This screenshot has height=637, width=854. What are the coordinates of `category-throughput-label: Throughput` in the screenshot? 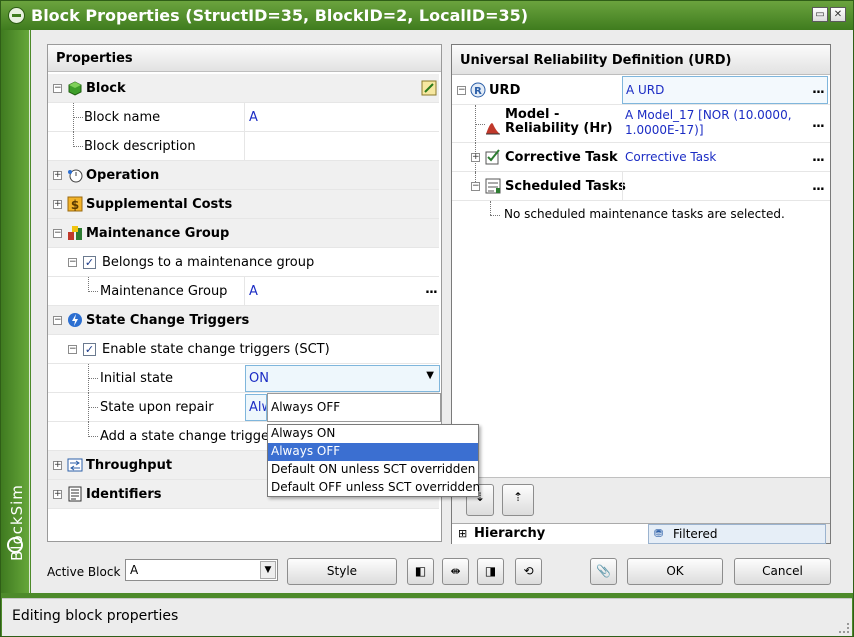 It's located at (129, 465).